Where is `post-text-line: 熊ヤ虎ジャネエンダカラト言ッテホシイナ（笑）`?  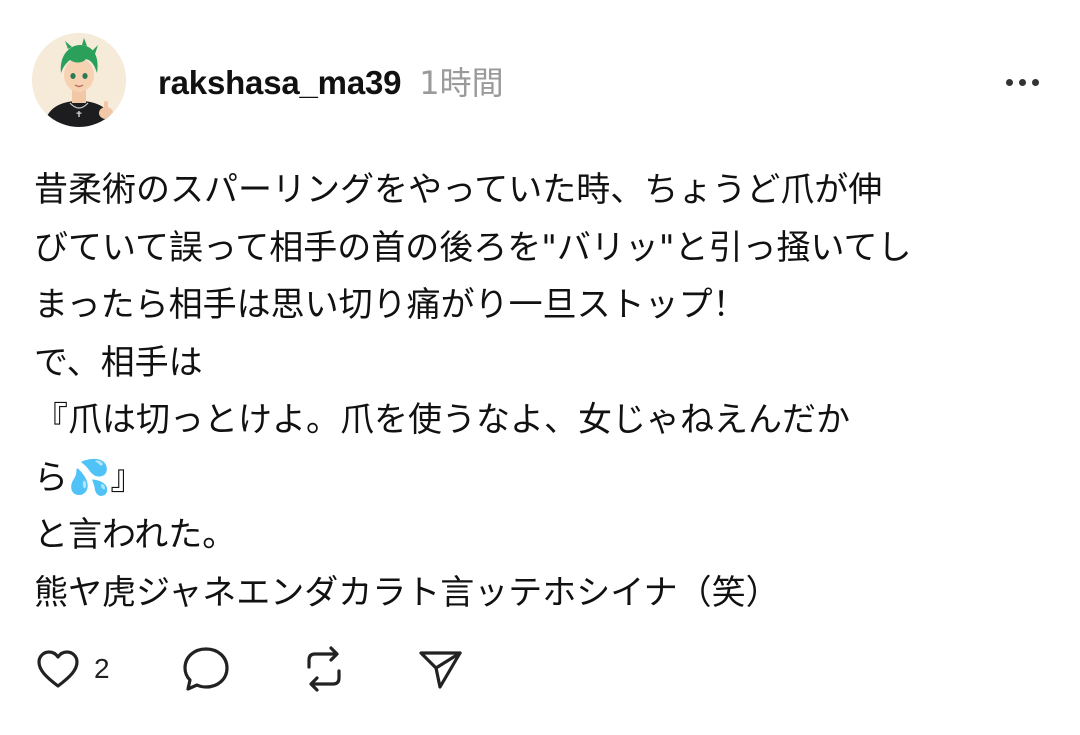
post-text-line: 熊ヤ虎ジャネエンダカラト言ッテホシイナ（笑） is located at coordinates (407, 592).